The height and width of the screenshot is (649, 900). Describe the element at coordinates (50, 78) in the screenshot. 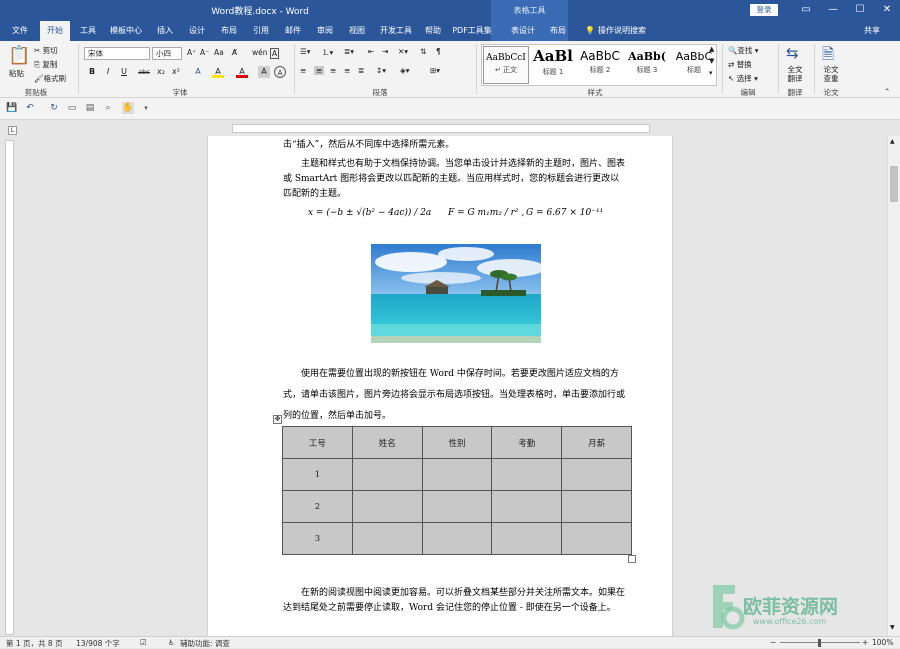

I see `format-painter-button: 🖌格式刷` at that location.